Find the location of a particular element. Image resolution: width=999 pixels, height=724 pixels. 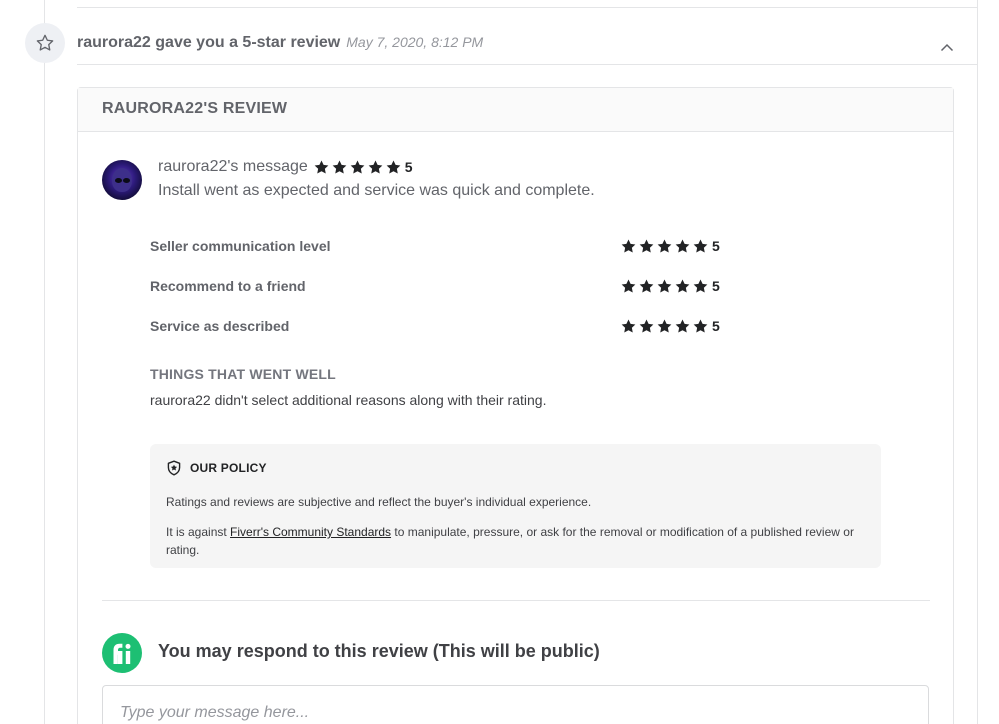

policy-title: OUR POLICY is located at coordinates (228, 468).